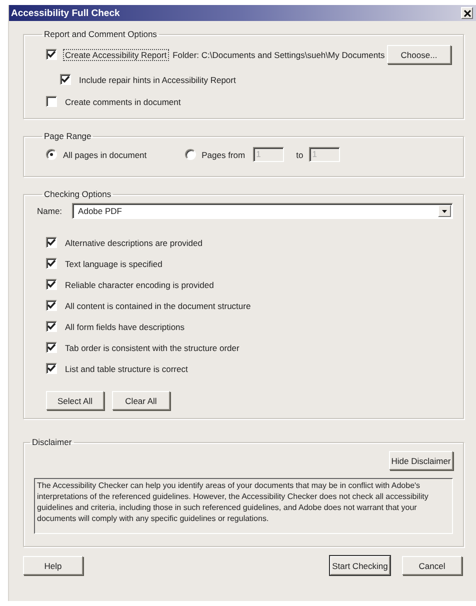 This screenshot has width=476, height=606. Describe the element at coordinates (78, 194) in the screenshot. I see `group-title: Checking Options` at that location.